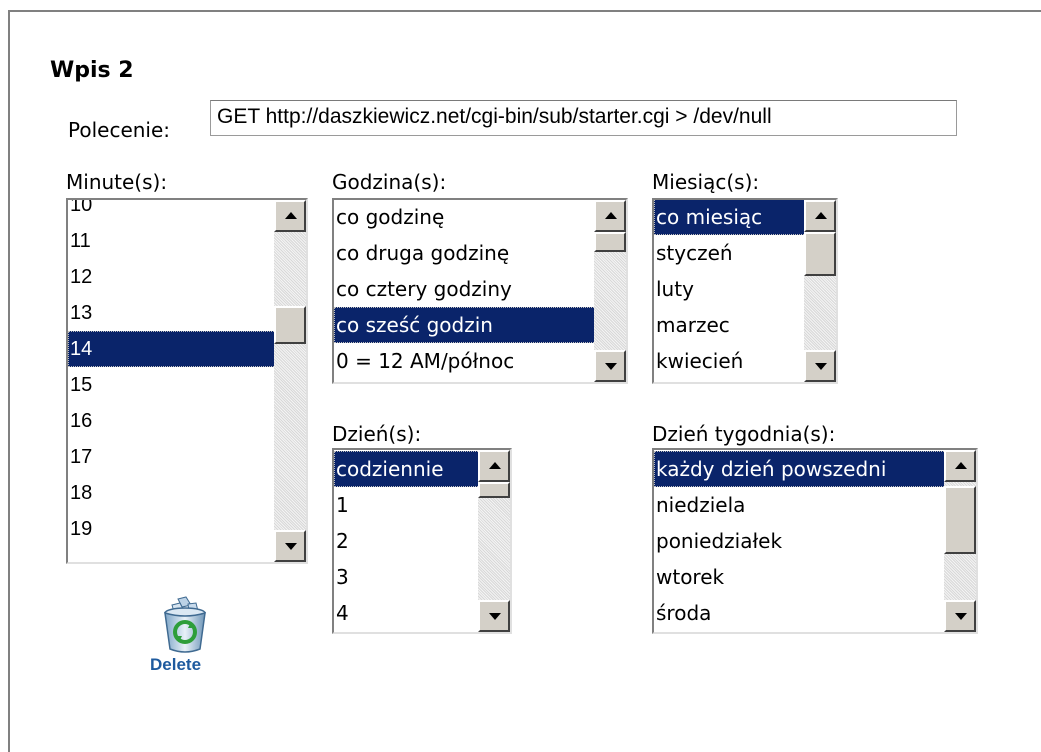 The image size is (1041, 752). Describe the element at coordinates (820, 291) in the screenshot. I see `months-scrollbar` at that location.